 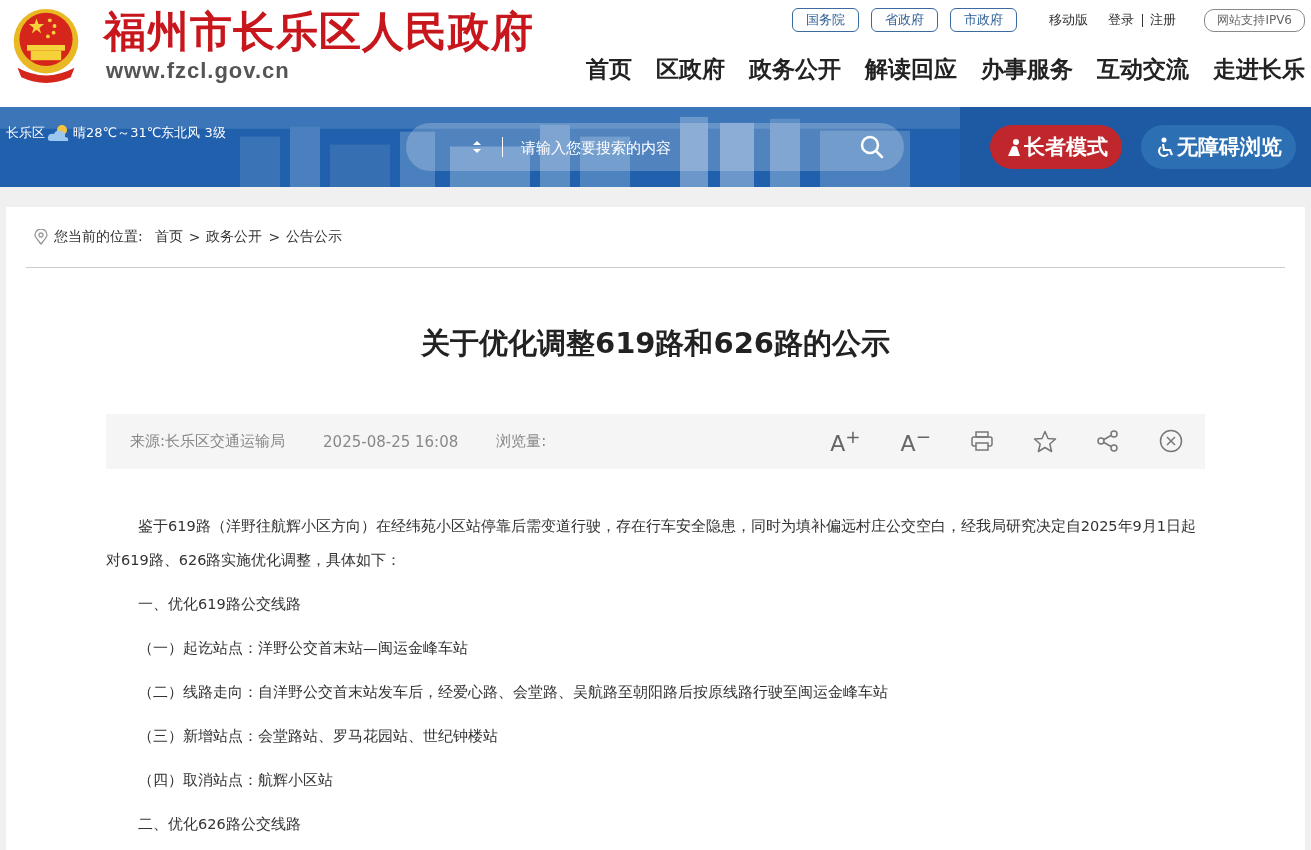 What do you see at coordinates (149, 133) in the screenshot?
I see `weather-text: 晴28℃～31℃东北风 3级` at bounding box center [149, 133].